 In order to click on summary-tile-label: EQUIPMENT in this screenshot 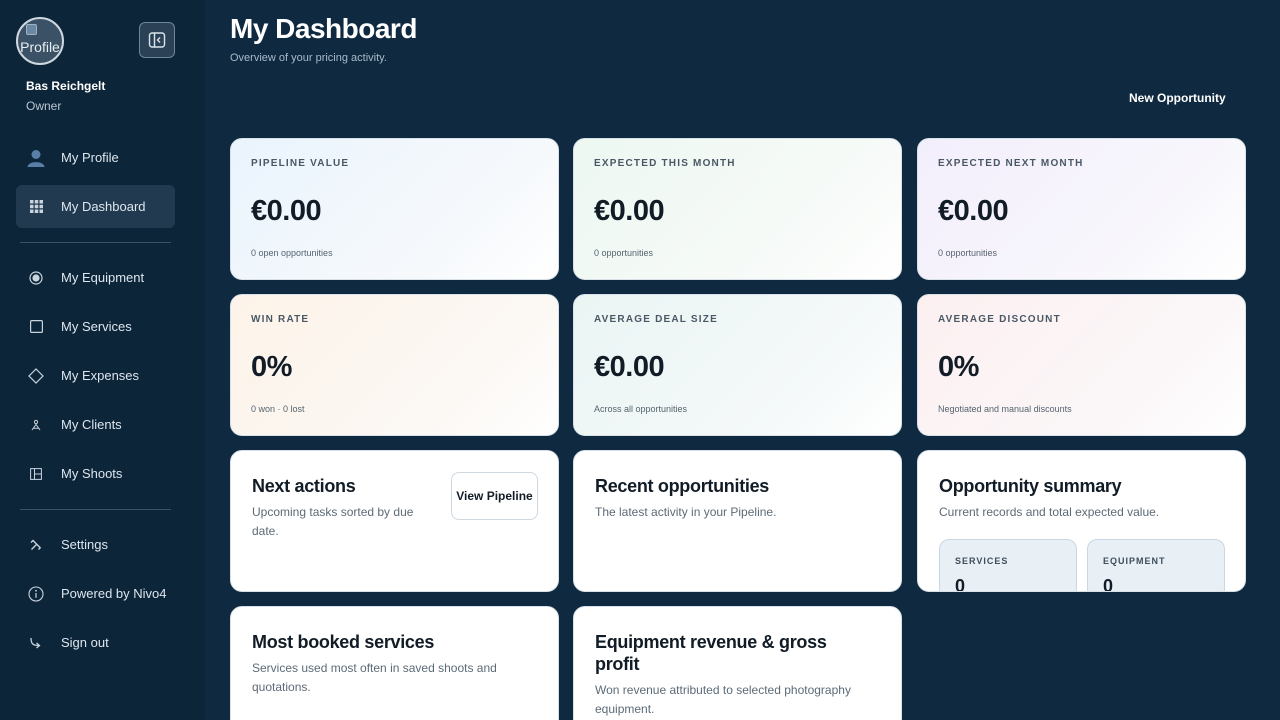, I will do `click(1134, 561)`.